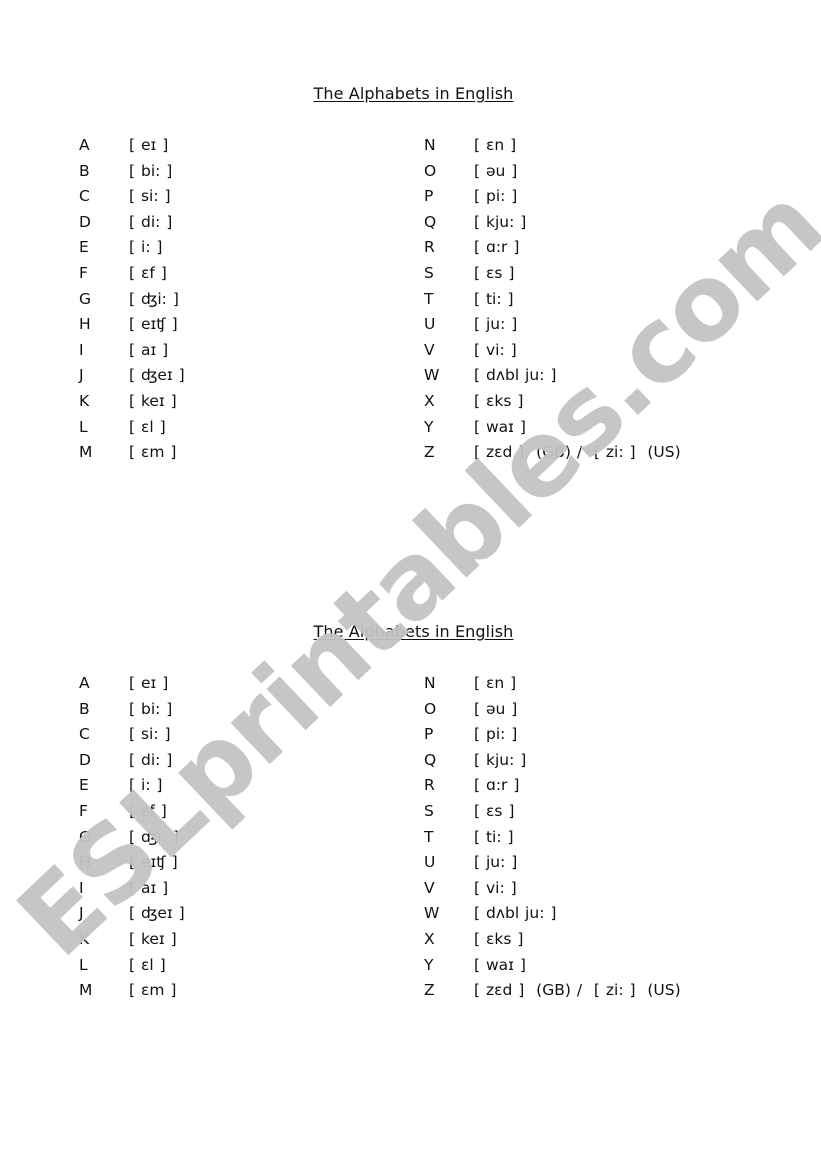  I want to click on ipa-pronunciation: [ kju: ], so click(500, 221).